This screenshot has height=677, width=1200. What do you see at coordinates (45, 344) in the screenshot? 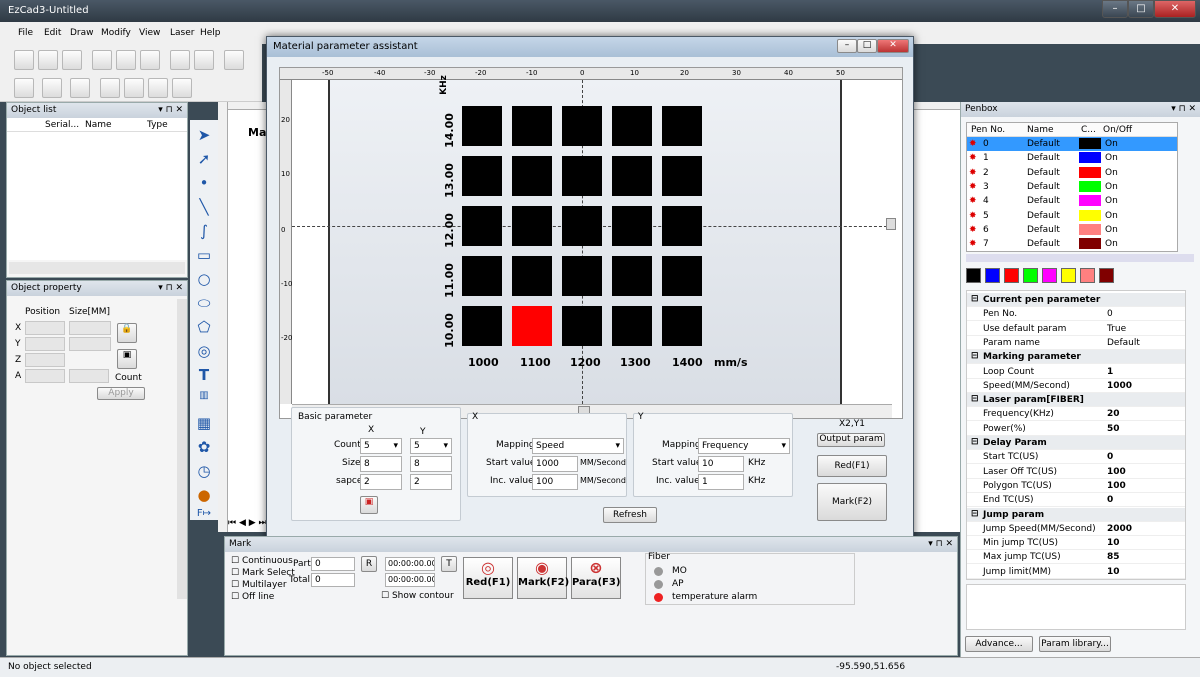
I see `pos-y-field` at bounding box center [45, 344].